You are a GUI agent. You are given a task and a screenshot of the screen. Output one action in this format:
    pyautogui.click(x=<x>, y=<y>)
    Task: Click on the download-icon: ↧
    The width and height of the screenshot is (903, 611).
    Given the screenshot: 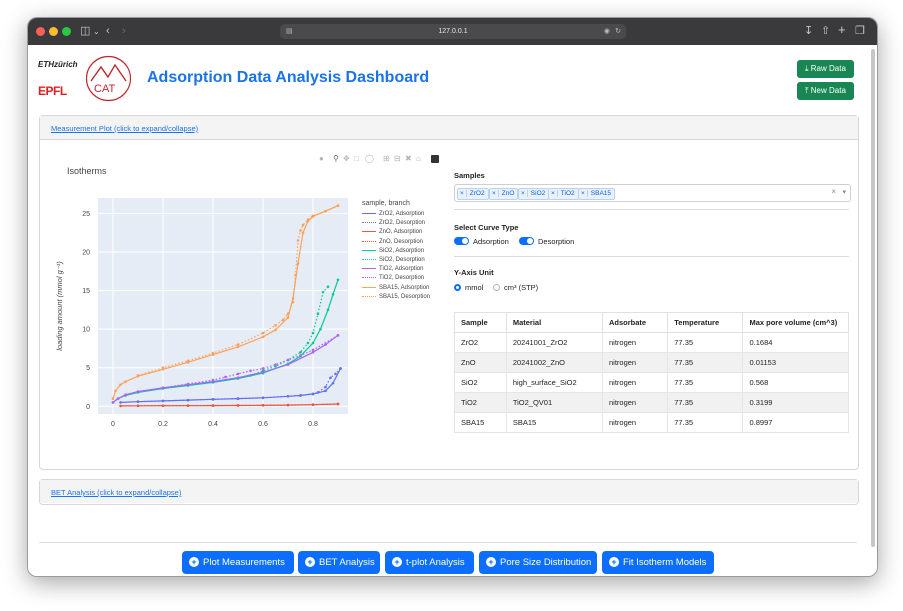 What is the action you would take?
    pyautogui.click(x=808, y=31)
    